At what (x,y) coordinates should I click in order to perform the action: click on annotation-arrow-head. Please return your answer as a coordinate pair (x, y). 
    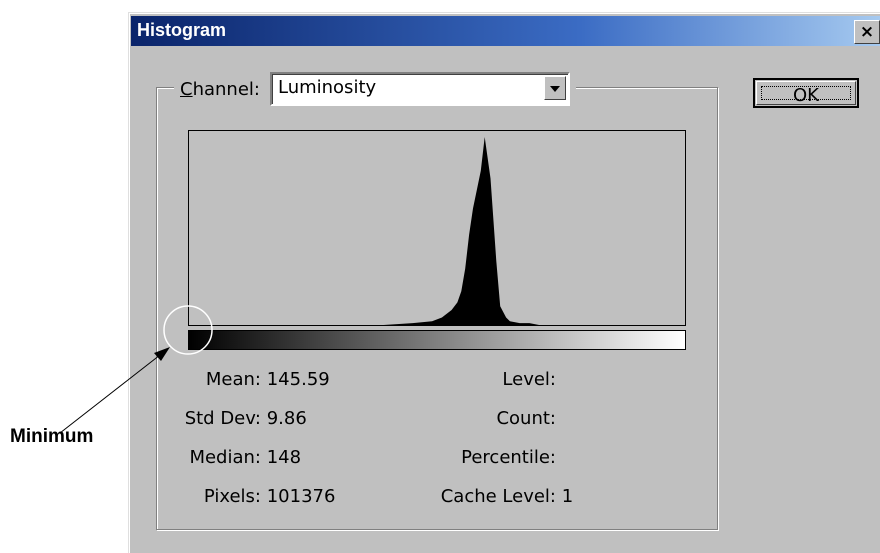
    Looking at the image, I should click on (162, 354).